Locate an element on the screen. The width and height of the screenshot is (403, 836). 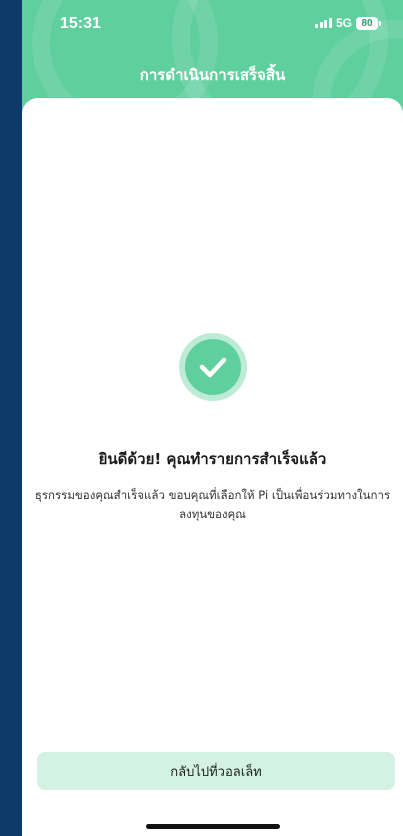
background-strip is located at coordinates (11, 418).